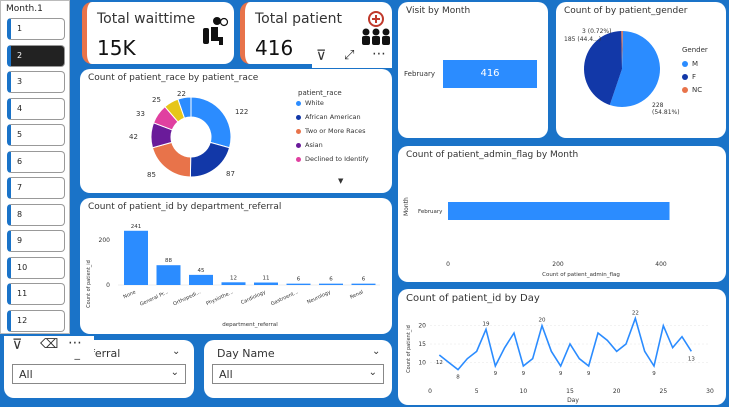  What do you see at coordinates (542, 321) in the screenshot?
I see `day-point-label: 20` at bounding box center [542, 321].